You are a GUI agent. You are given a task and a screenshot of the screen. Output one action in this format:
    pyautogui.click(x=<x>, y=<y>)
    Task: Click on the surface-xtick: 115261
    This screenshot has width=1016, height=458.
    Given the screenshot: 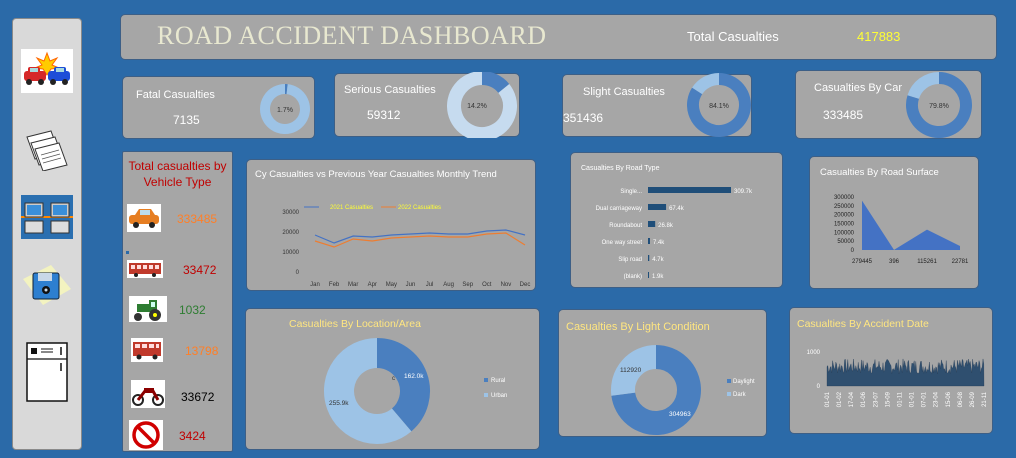 What is the action you would take?
    pyautogui.click(x=927, y=262)
    